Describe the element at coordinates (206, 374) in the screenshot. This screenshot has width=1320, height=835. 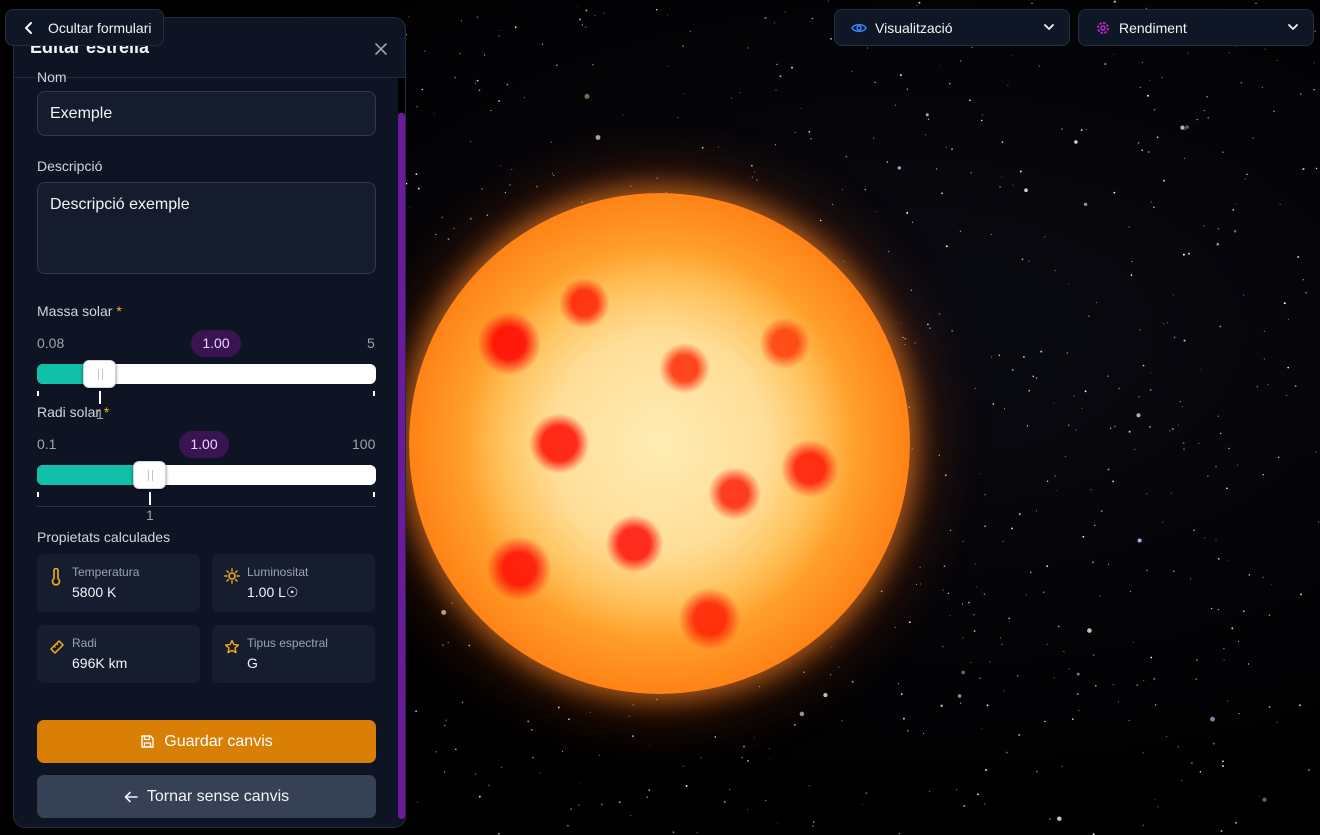
I see `mass-slider` at that location.